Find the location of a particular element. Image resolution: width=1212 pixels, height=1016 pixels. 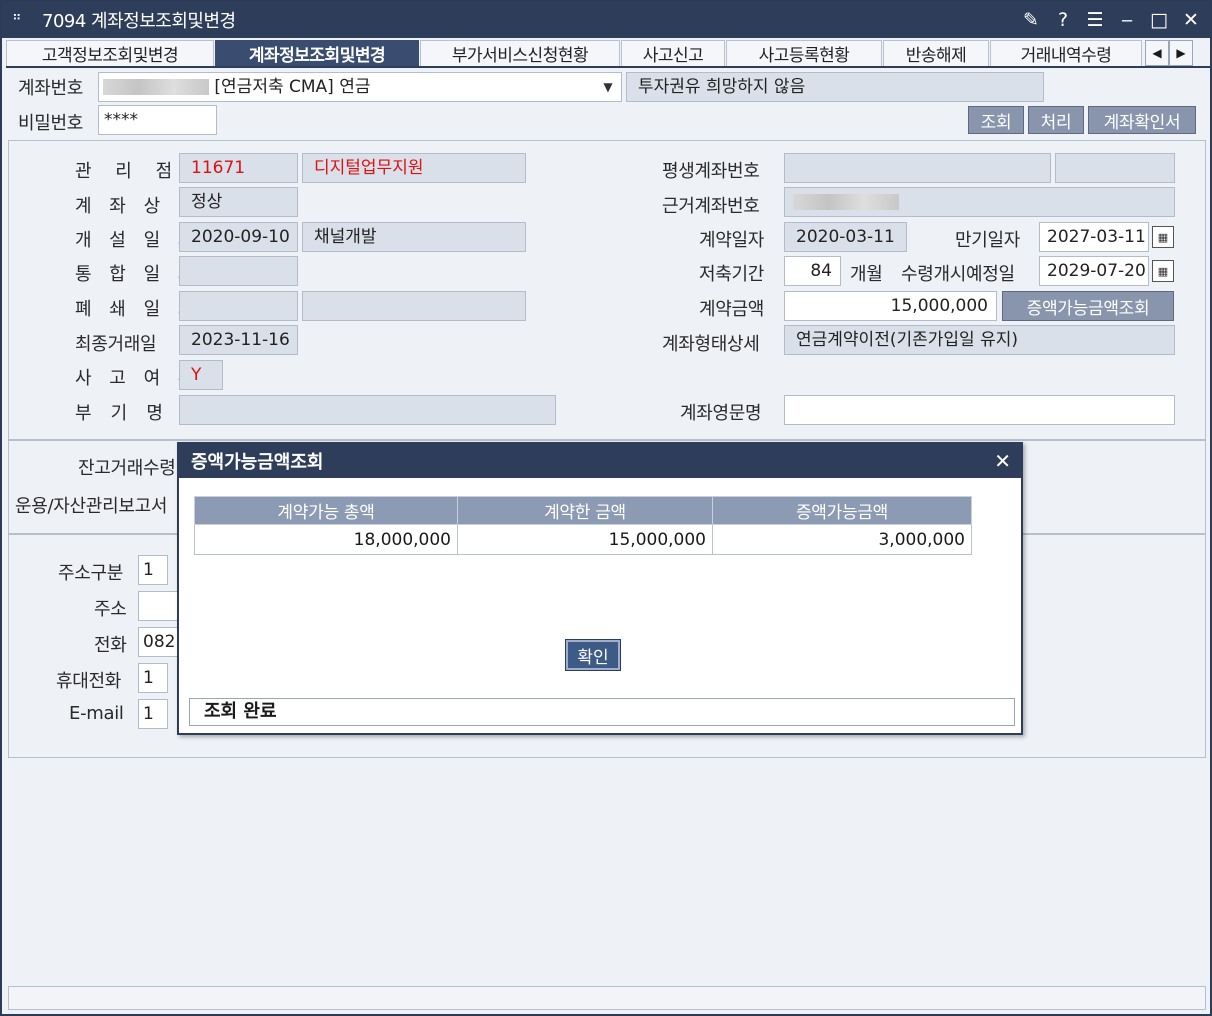

maximize-icon: □ is located at coordinates (1159, 20).